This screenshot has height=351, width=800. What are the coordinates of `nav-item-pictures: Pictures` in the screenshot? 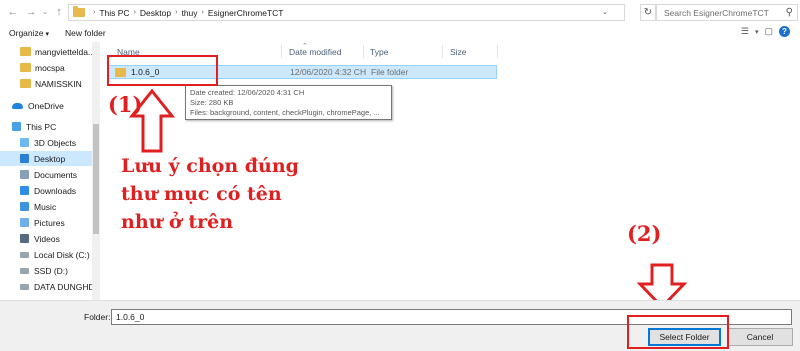 It's located at (60, 222).